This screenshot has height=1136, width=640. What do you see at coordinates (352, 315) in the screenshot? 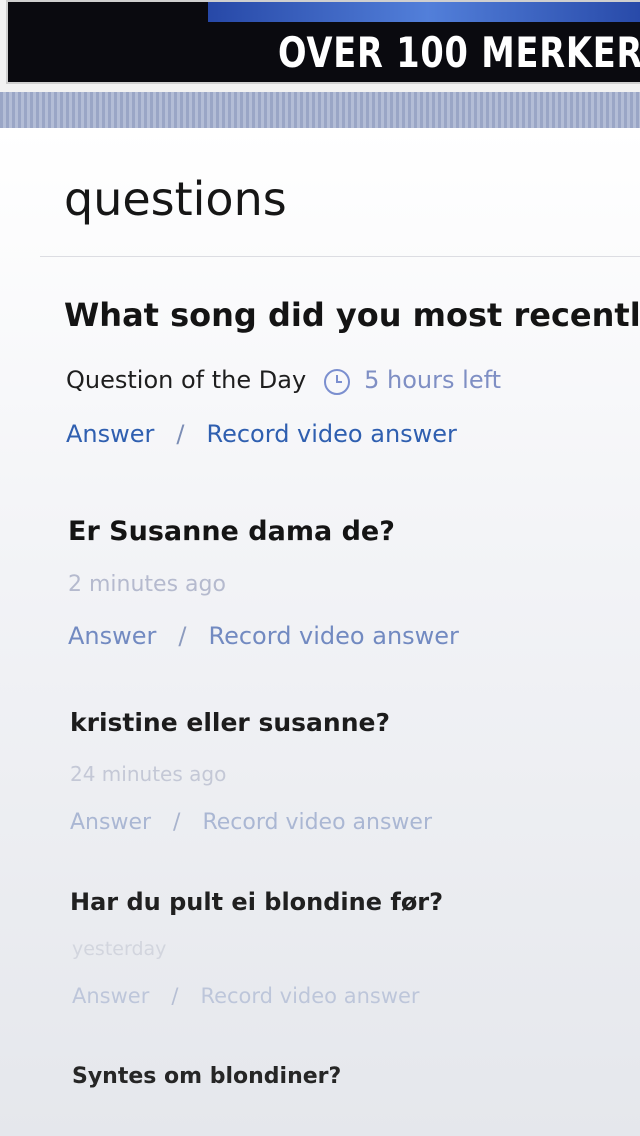
I see `question-title: What song did you most recently` at bounding box center [352, 315].